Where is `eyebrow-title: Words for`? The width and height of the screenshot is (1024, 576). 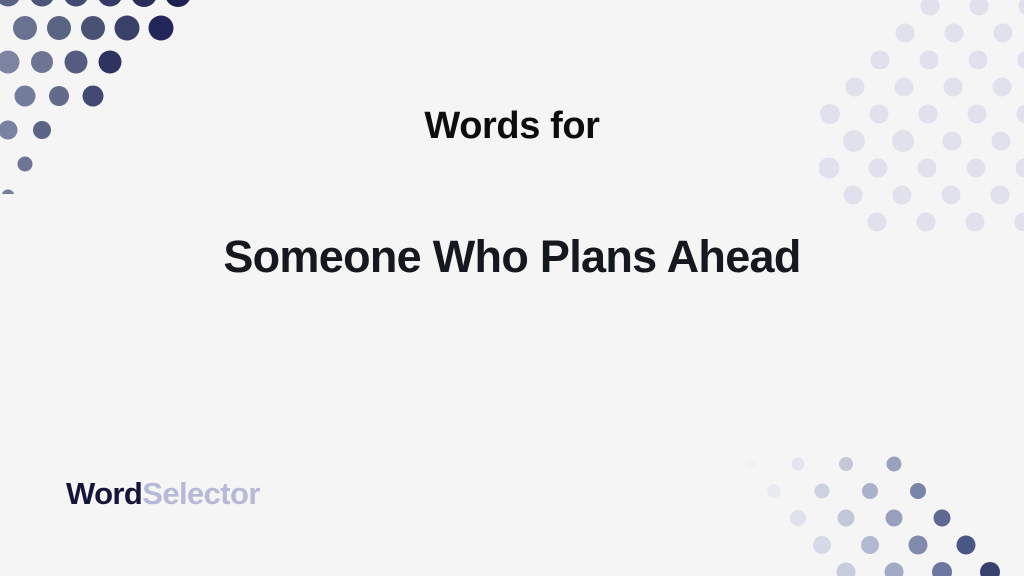
eyebrow-title: Words for is located at coordinates (512, 126).